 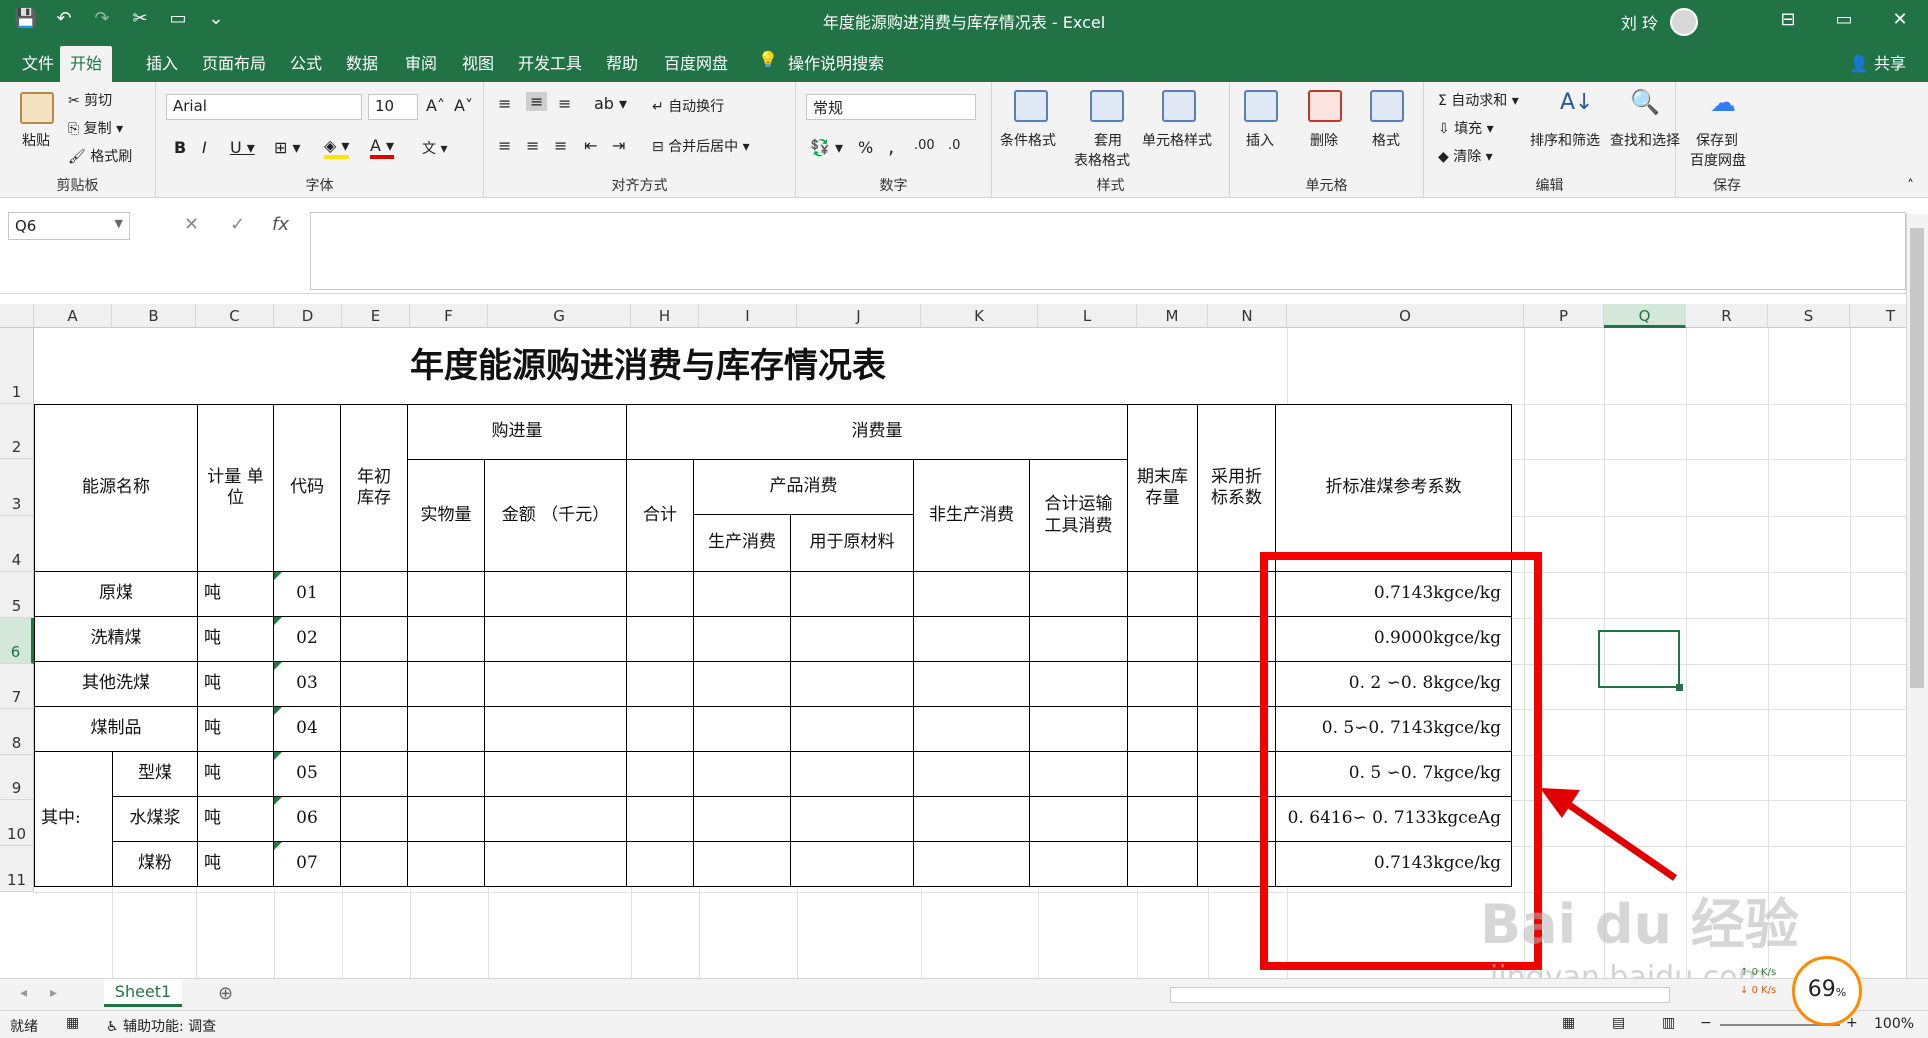 I want to click on font-size-select: 10, so click(x=393, y=107).